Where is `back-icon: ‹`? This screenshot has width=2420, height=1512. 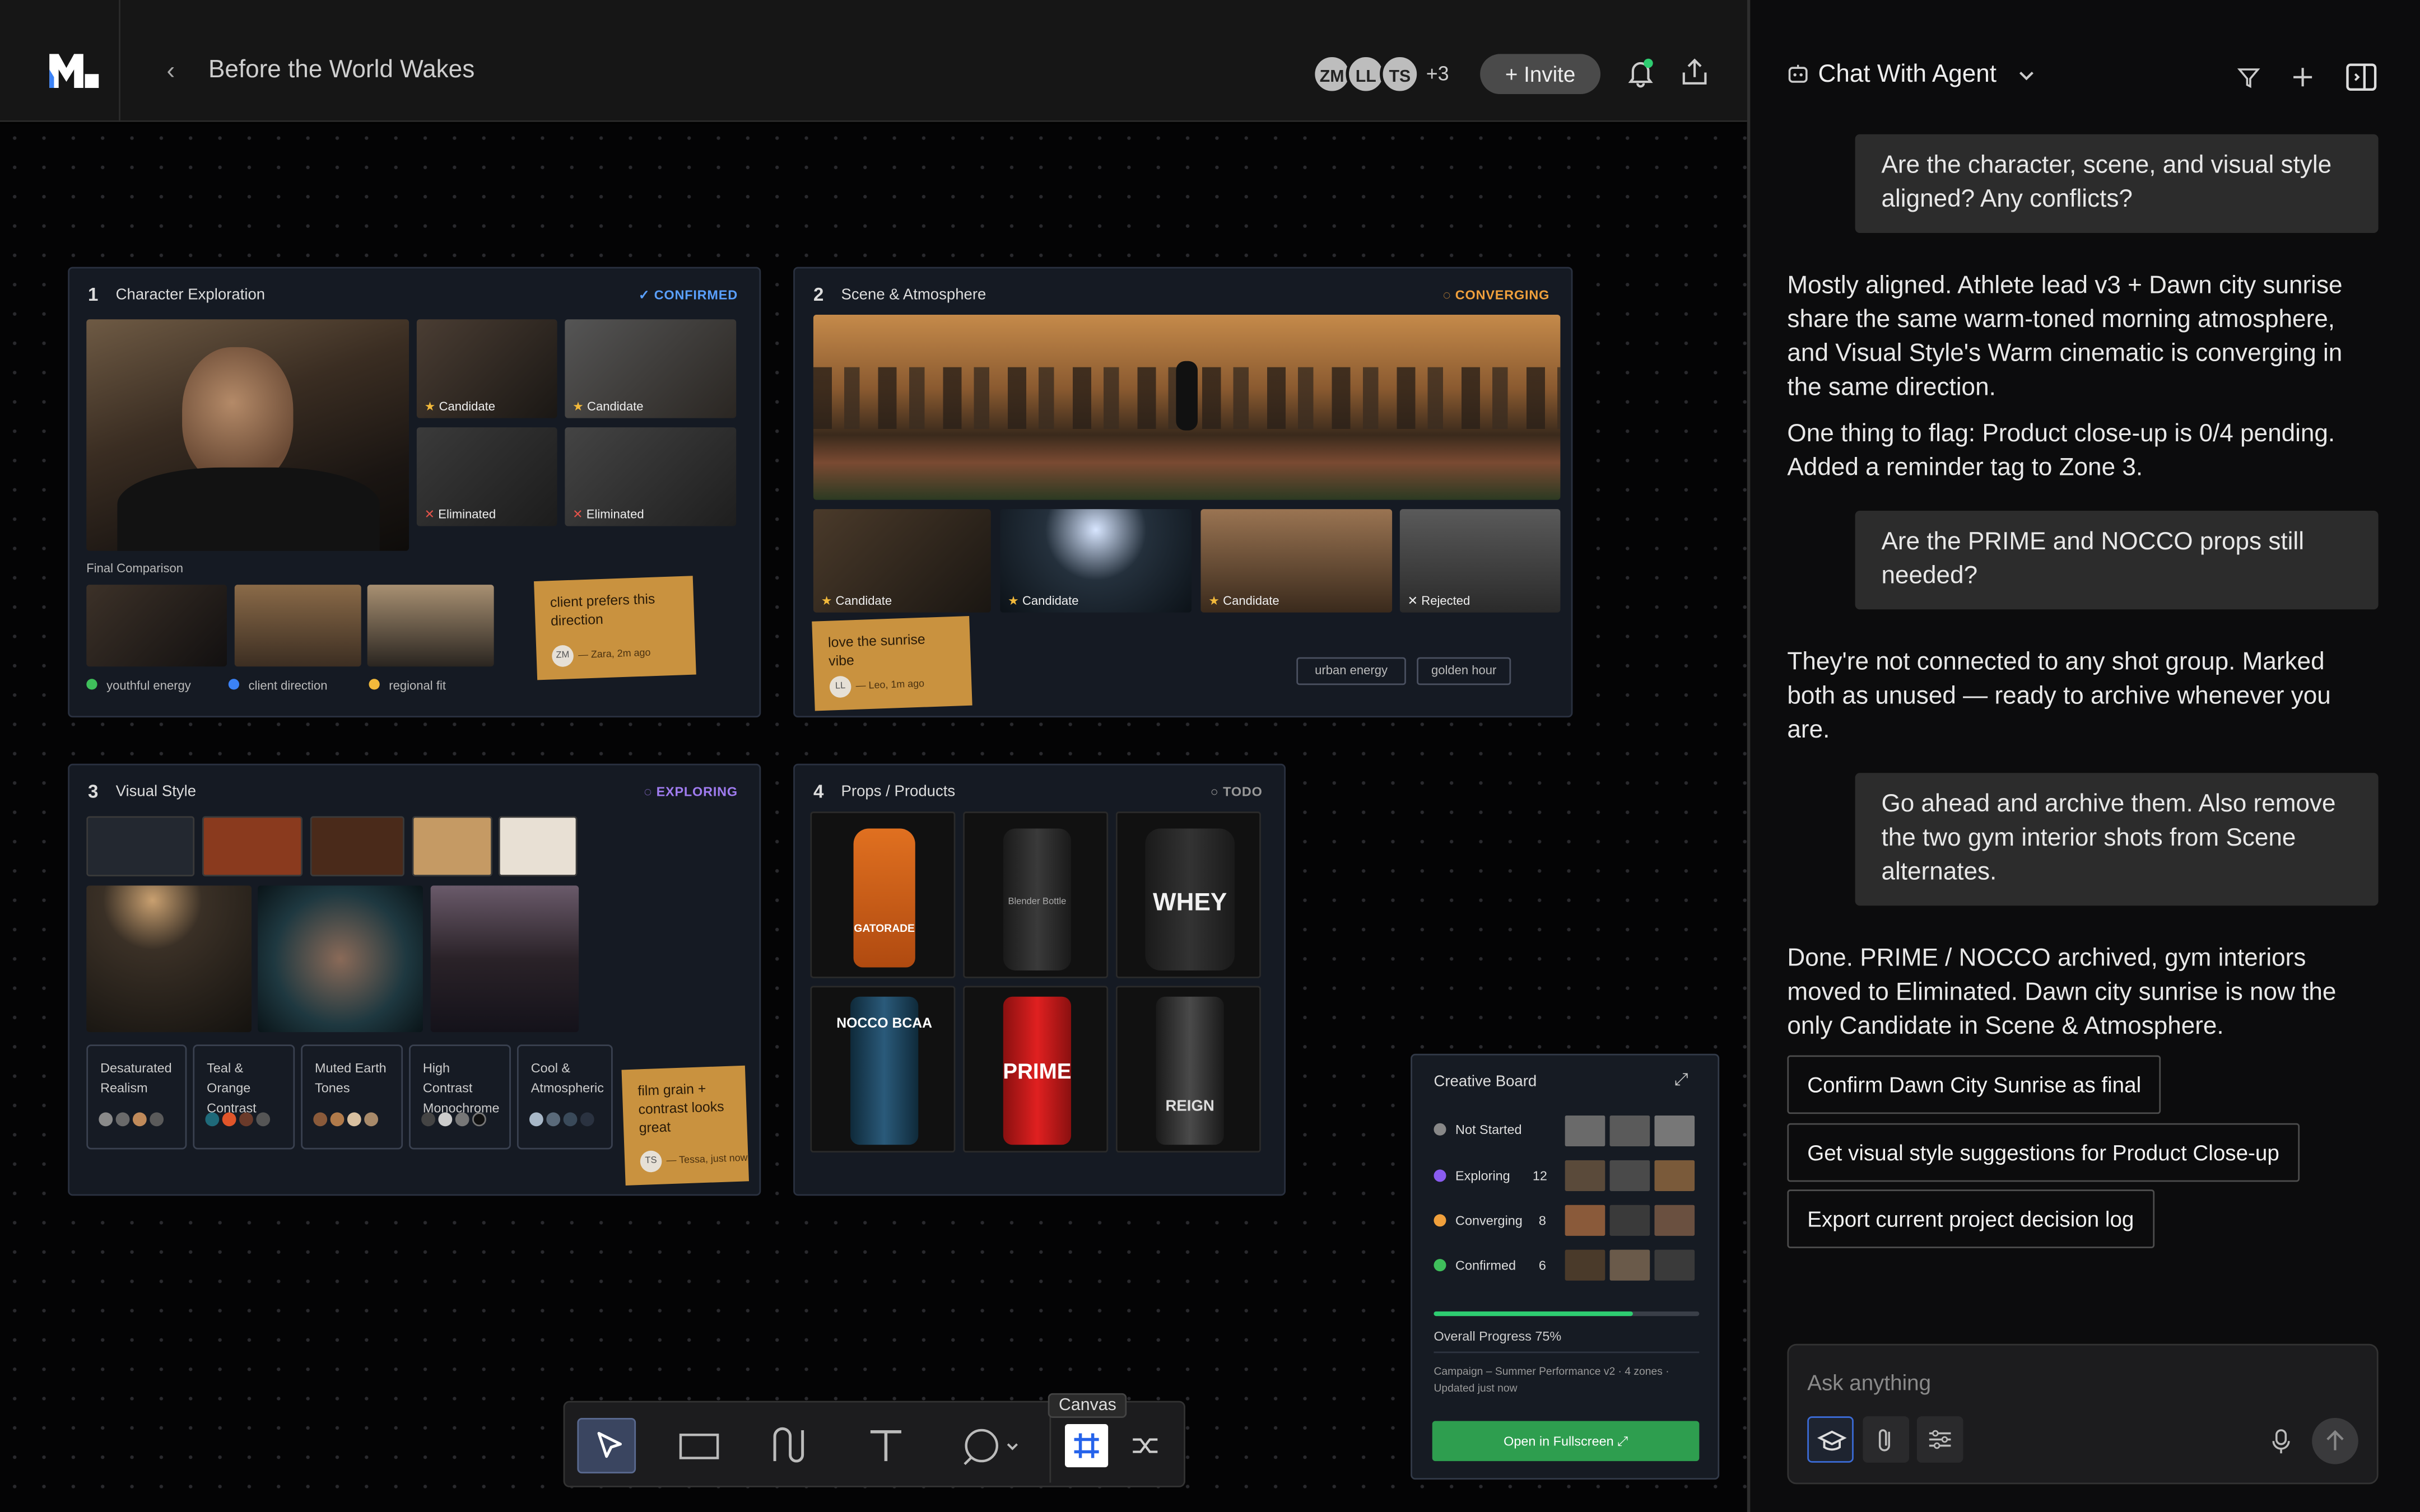
back-icon: ‹ is located at coordinates (178, 73).